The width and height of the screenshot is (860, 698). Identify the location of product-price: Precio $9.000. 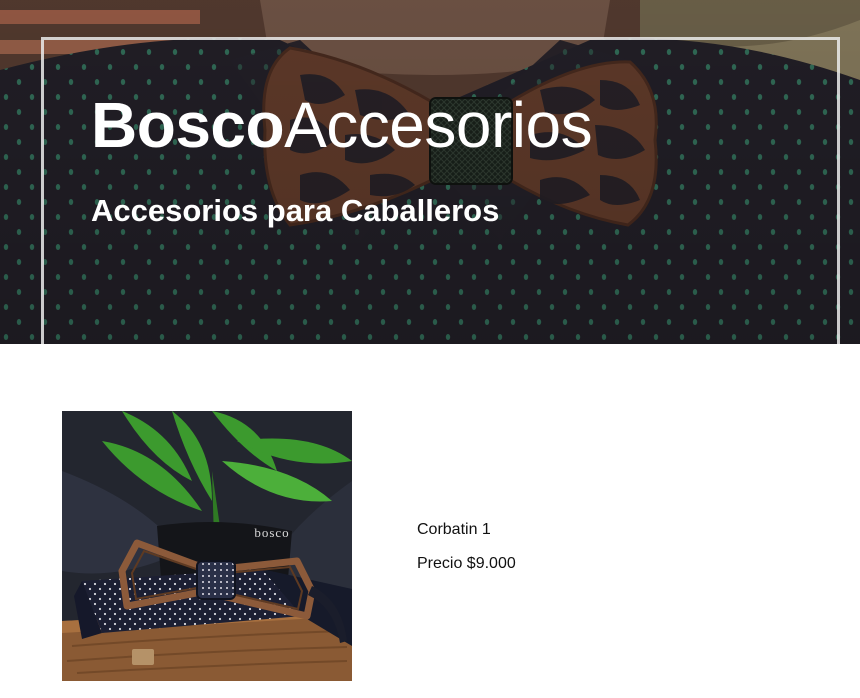
(466, 563).